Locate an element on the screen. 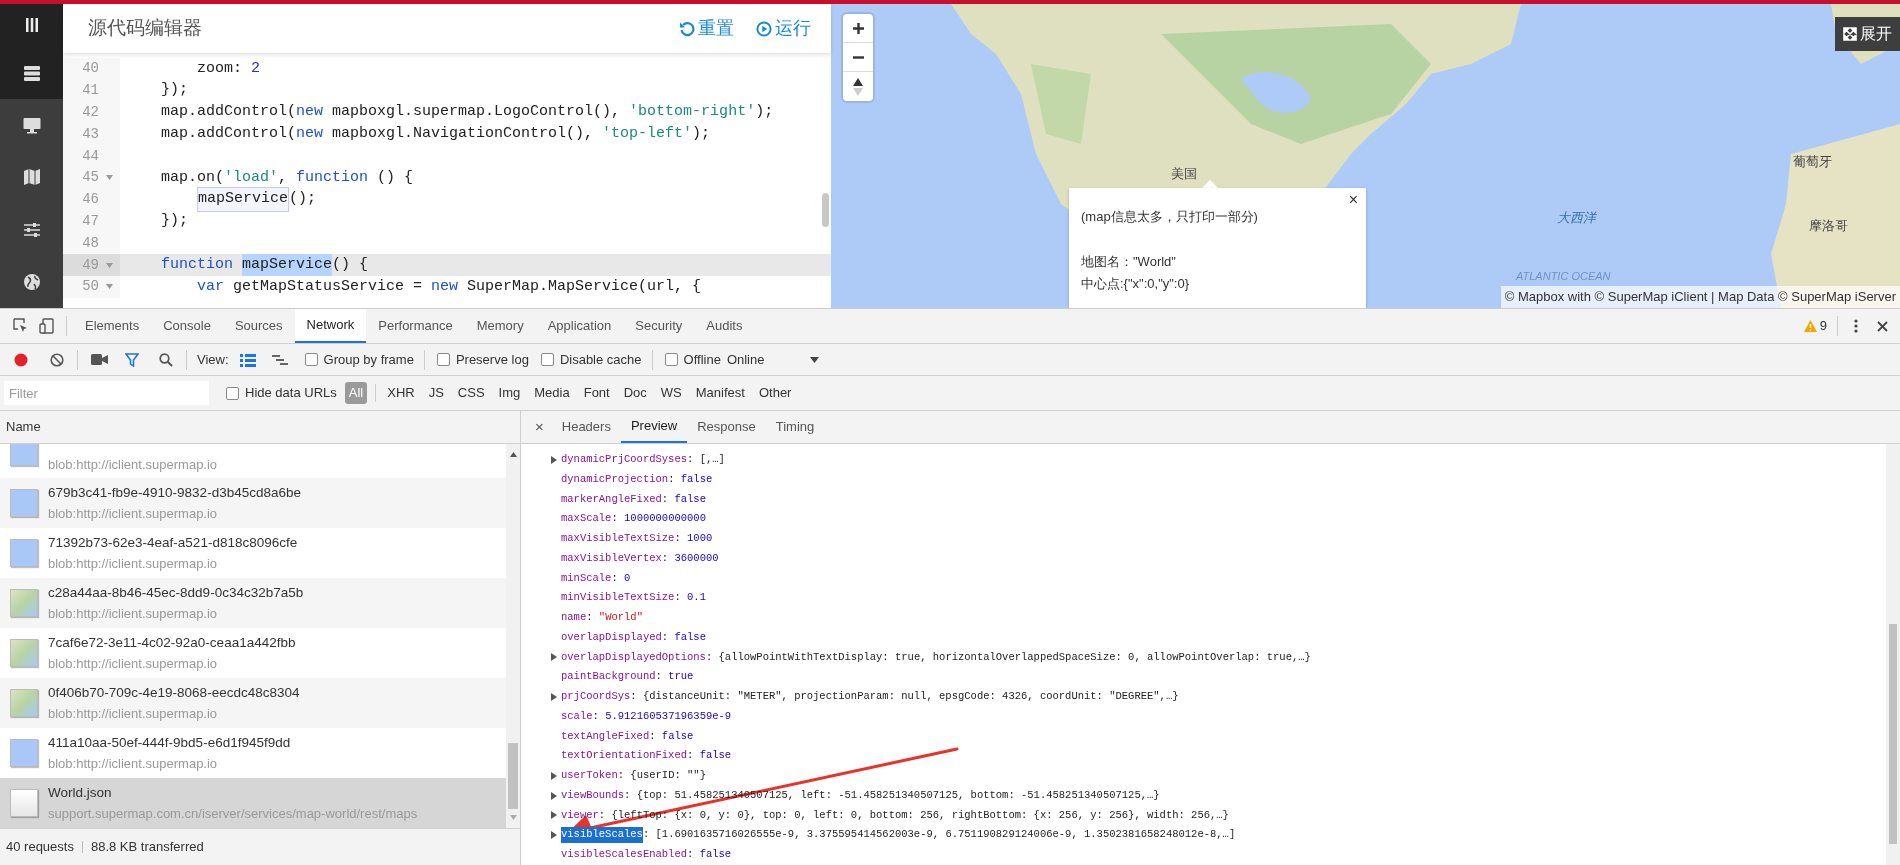 The height and width of the screenshot is (865, 1900). warning-icon is located at coordinates (1810, 326).